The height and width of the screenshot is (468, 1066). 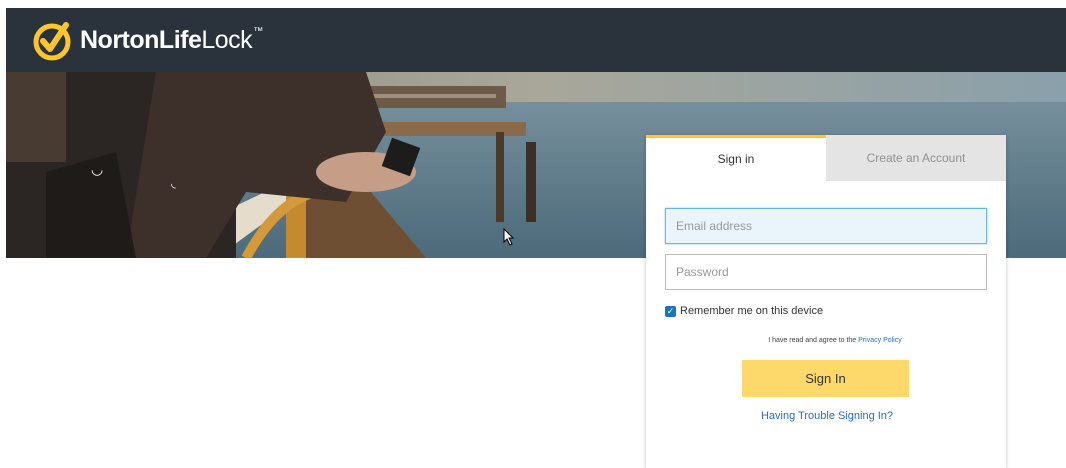 I want to click on privacy-policy-link: Privacy Policy, so click(x=880, y=340).